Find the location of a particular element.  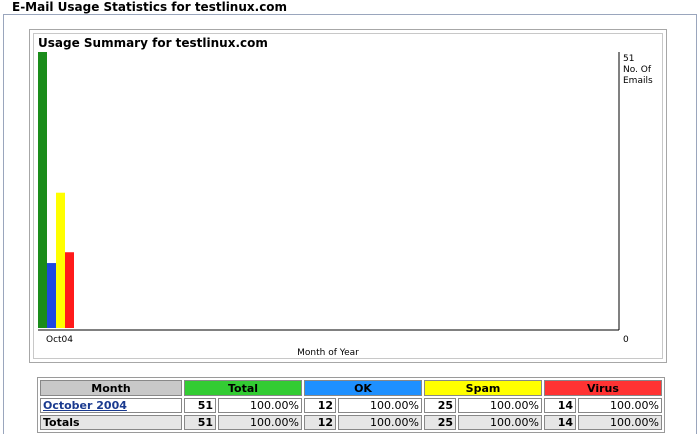

month-link-october-2004: October 2004 is located at coordinates (85, 405).